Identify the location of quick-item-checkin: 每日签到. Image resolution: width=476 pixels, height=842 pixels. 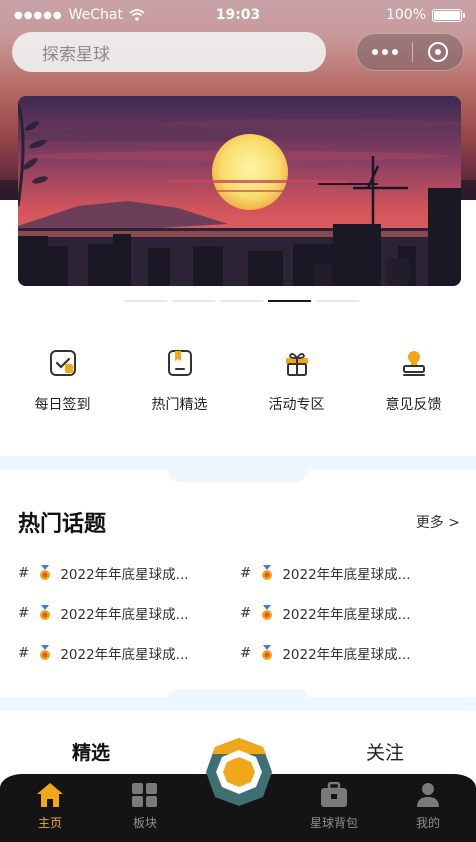
(63, 380).